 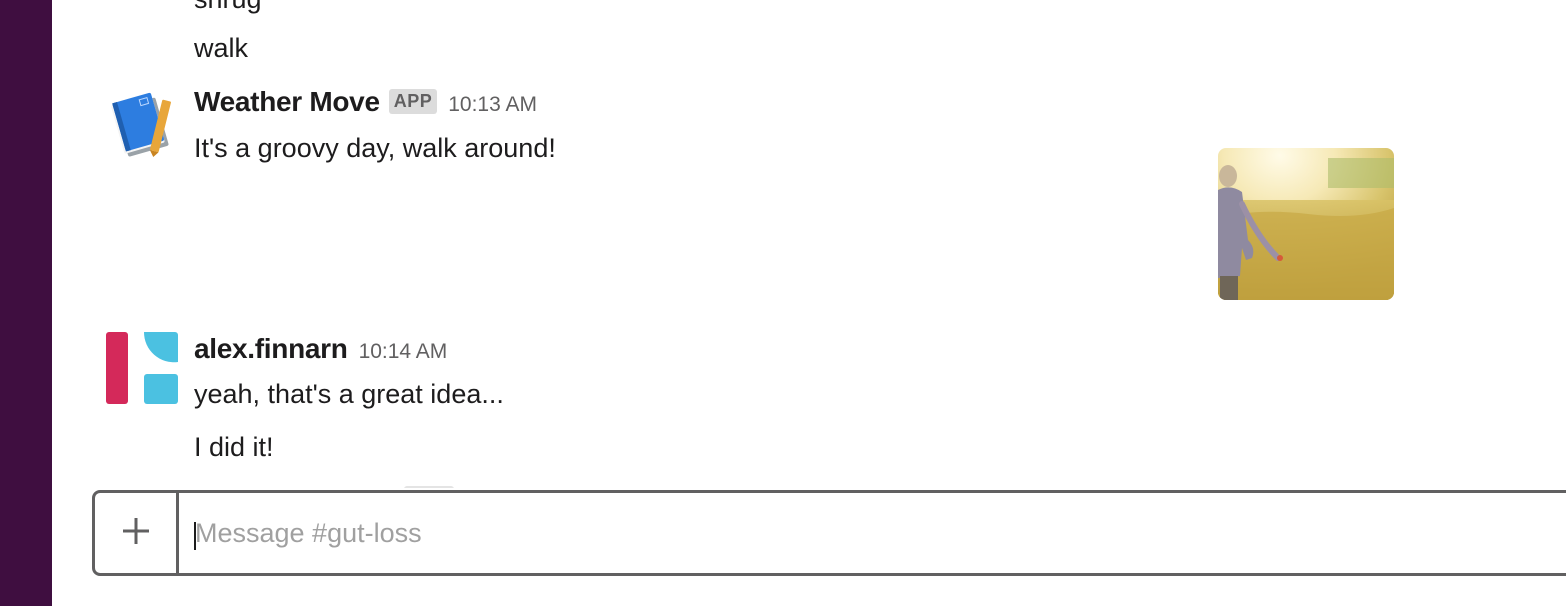 What do you see at coordinates (429, 487) in the screenshot?
I see `hidden-badge` at bounding box center [429, 487].